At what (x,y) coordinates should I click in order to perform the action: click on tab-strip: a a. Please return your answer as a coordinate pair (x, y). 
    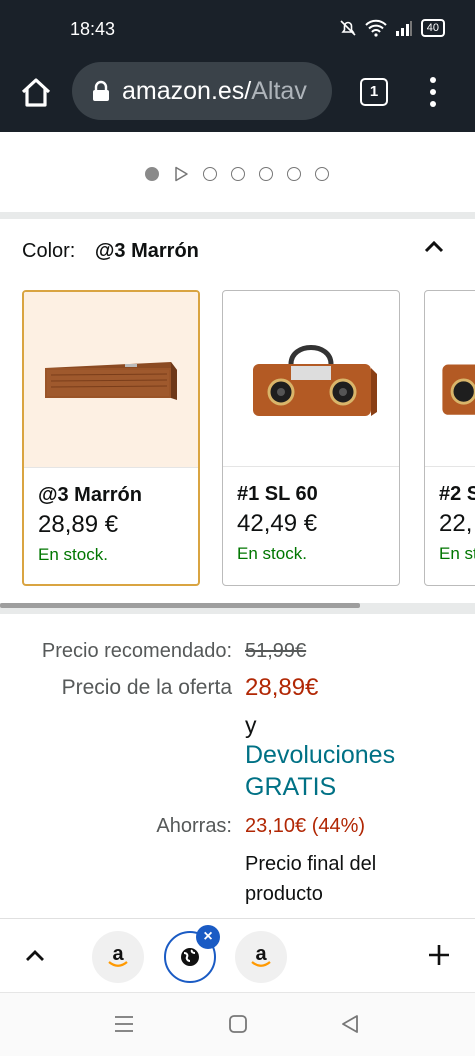
    Looking at the image, I should click on (237, 955).